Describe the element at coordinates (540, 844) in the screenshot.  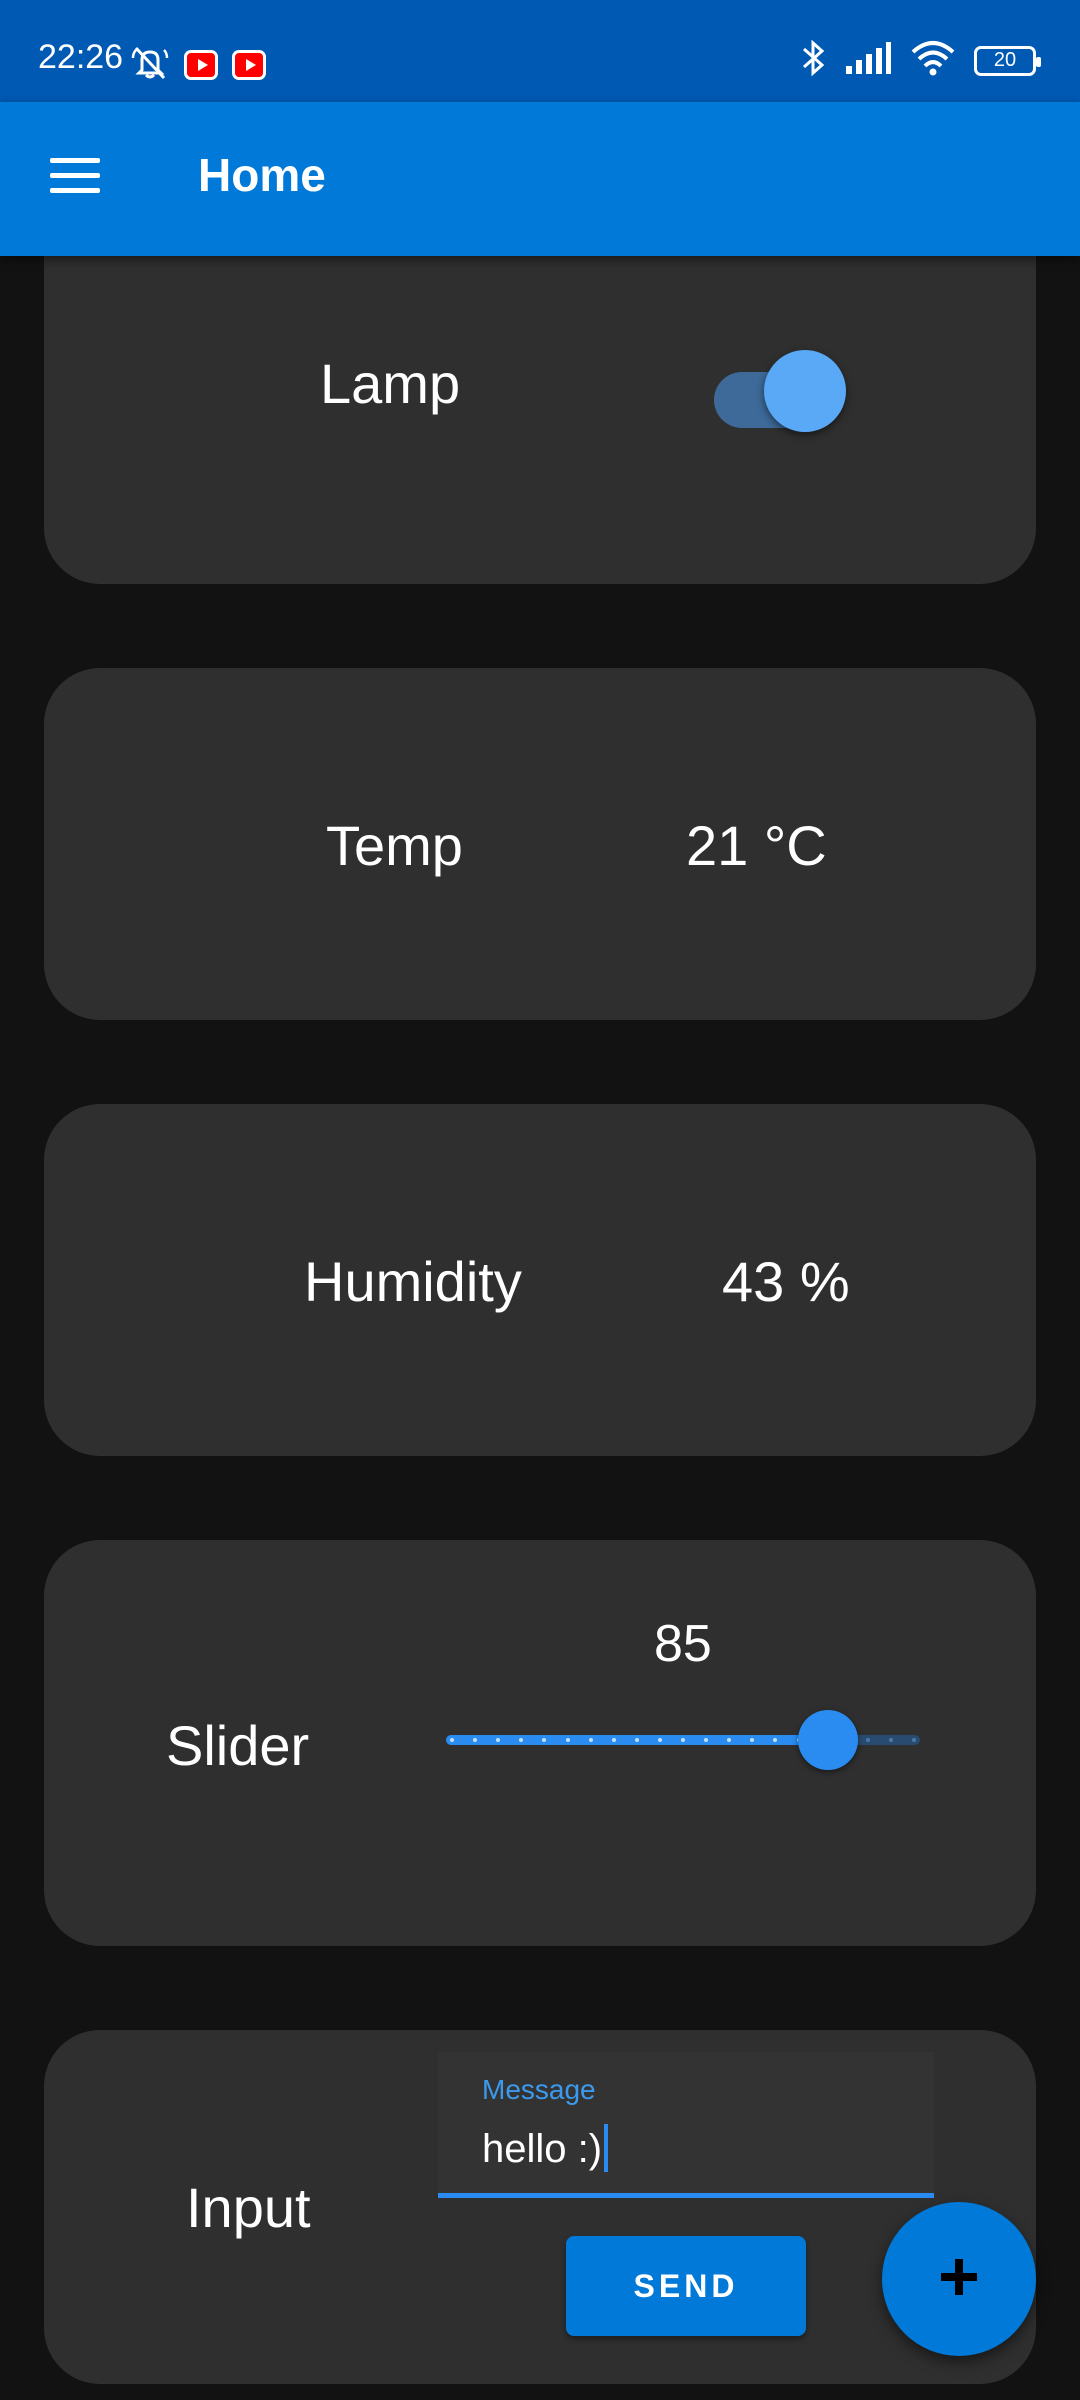
I see `temp-card: Temp 21 °C` at that location.